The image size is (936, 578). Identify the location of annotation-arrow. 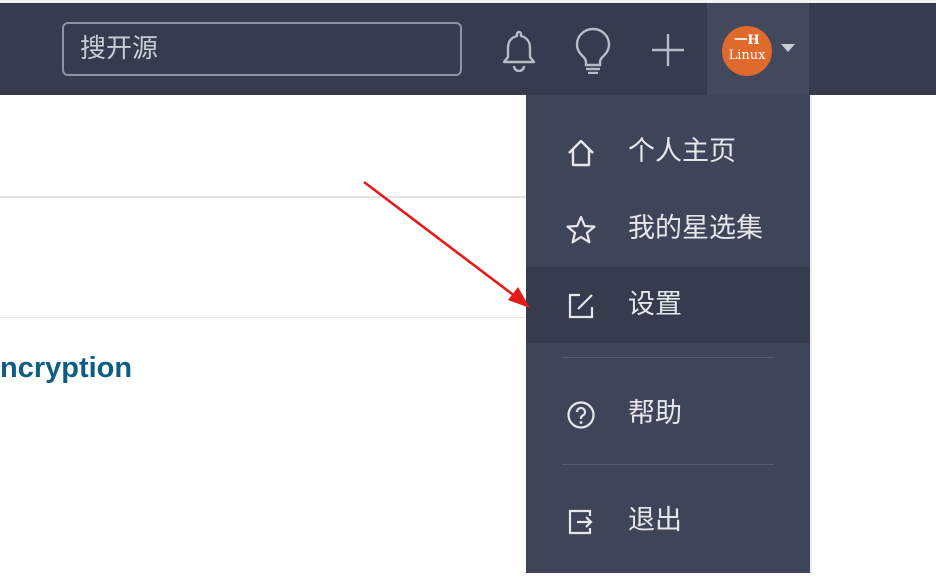
(446, 244).